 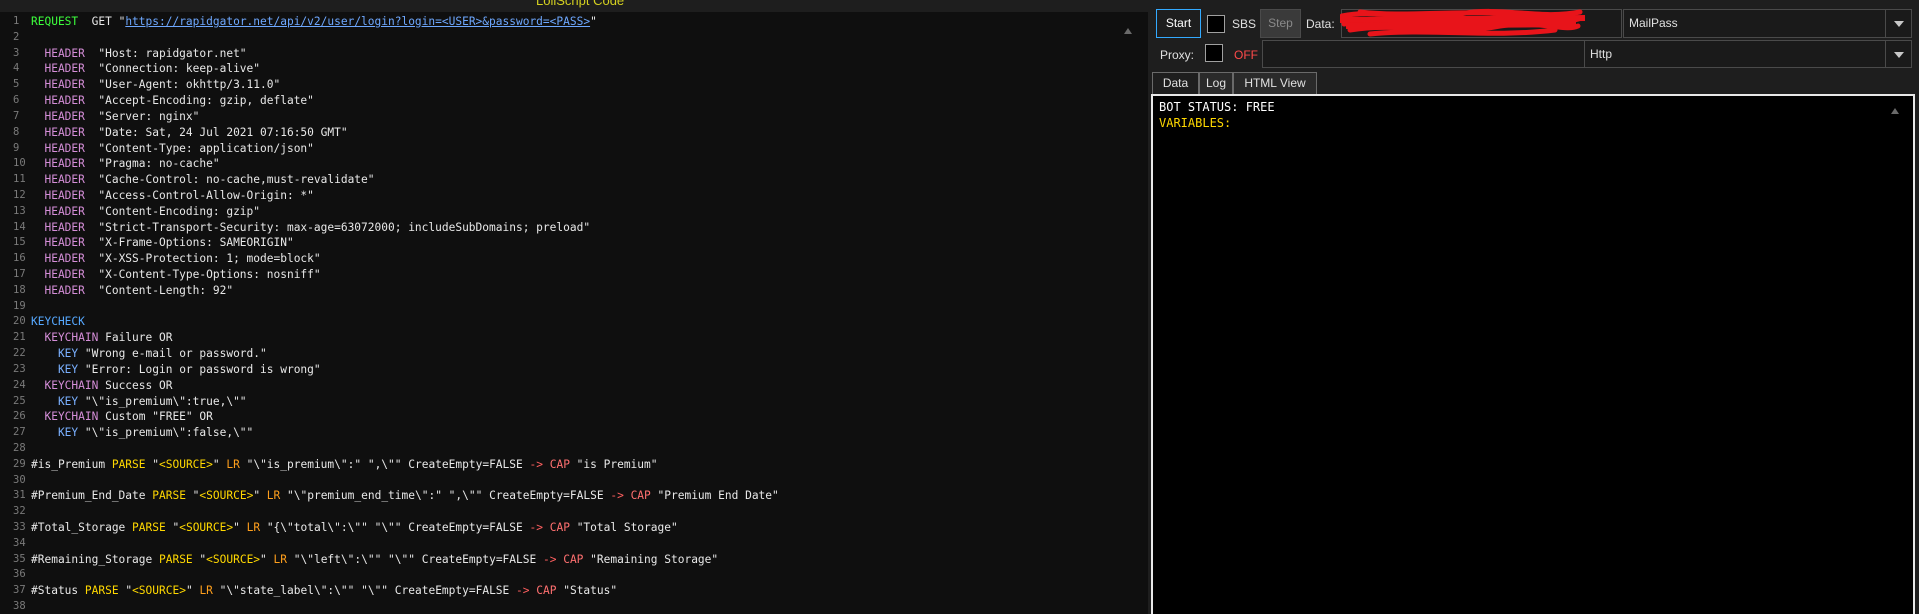 I want to click on line-number: 13, so click(x=19, y=210).